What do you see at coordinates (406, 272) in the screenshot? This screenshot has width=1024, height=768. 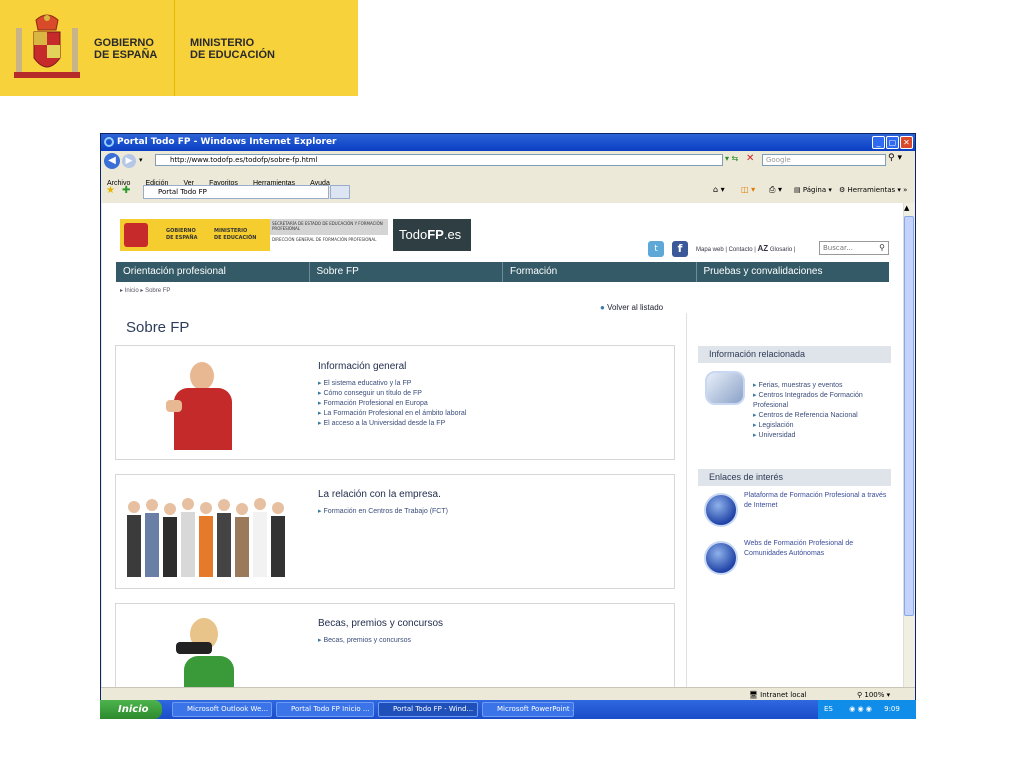 I see `nav-sobre-fp: Sobre FP` at bounding box center [406, 272].